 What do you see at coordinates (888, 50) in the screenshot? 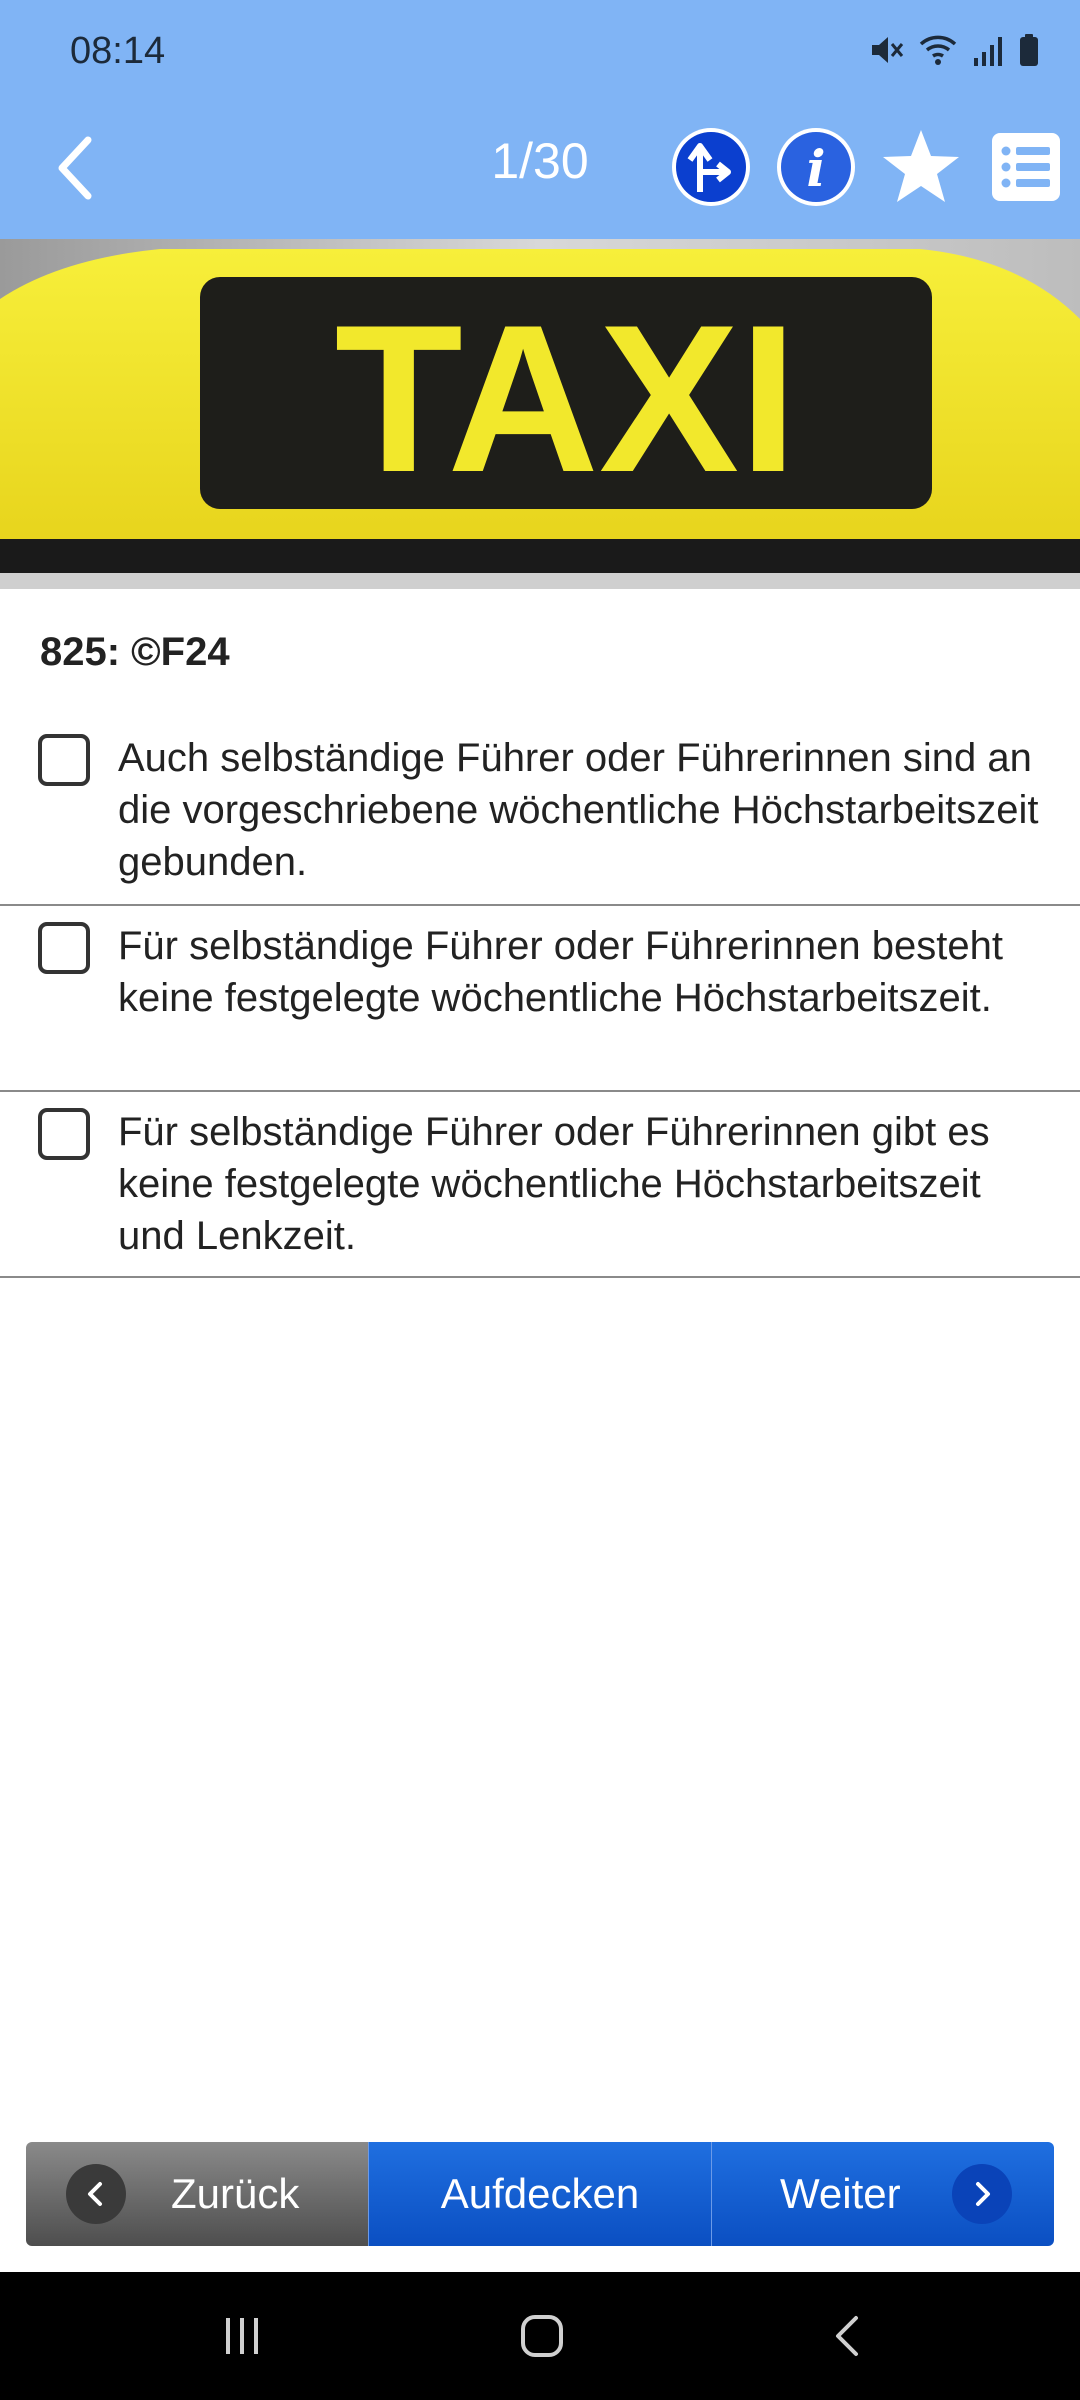
I see `mute-icon` at bounding box center [888, 50].